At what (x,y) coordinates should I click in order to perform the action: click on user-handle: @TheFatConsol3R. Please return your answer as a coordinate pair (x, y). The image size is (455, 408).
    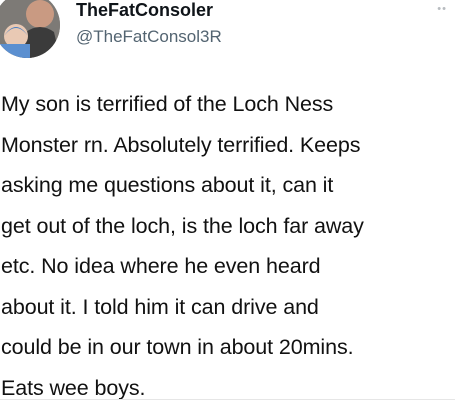
    Looking at the image, I should click on (149, 37).